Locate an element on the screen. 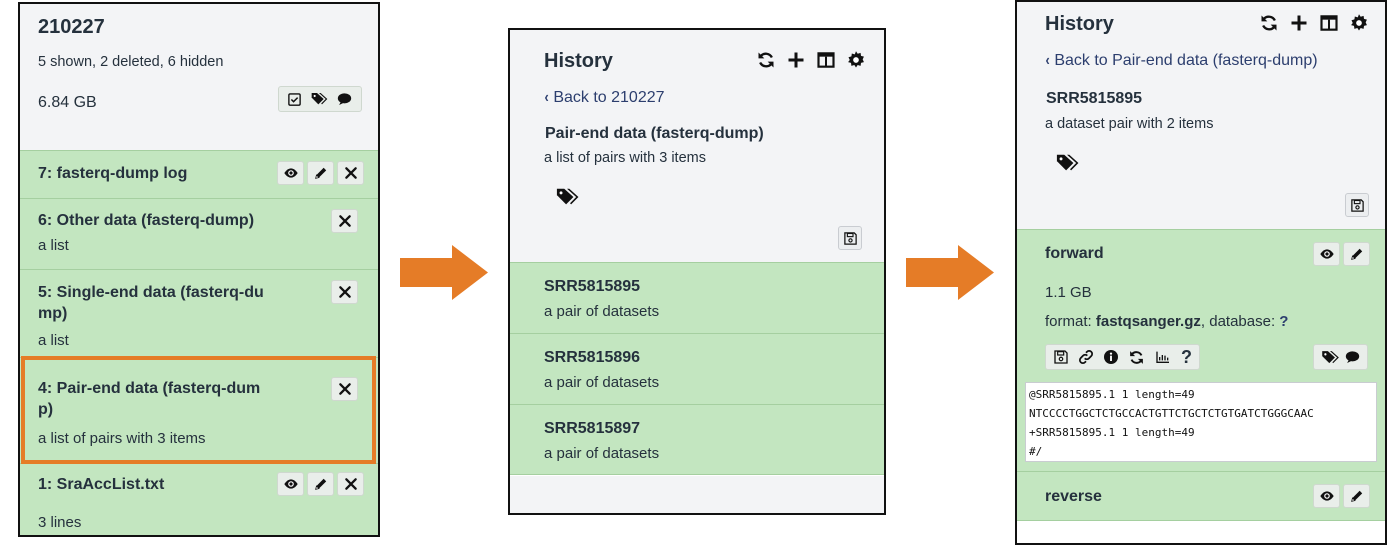 This screenshot has height=547, width=1391. back-link-label: Back to 210227 is located at coordinates (609, 97).